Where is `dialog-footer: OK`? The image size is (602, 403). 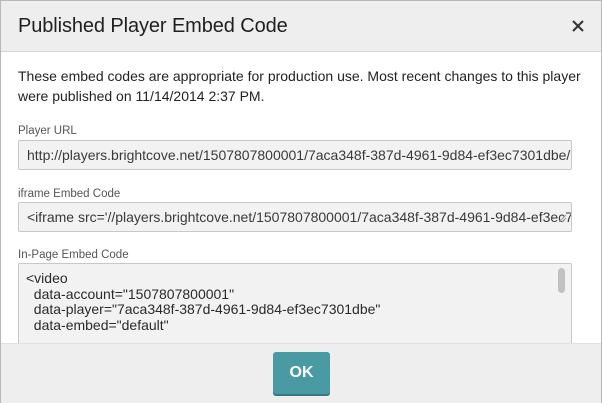
dialog-footer: OK is located at coordinates (301, 373).